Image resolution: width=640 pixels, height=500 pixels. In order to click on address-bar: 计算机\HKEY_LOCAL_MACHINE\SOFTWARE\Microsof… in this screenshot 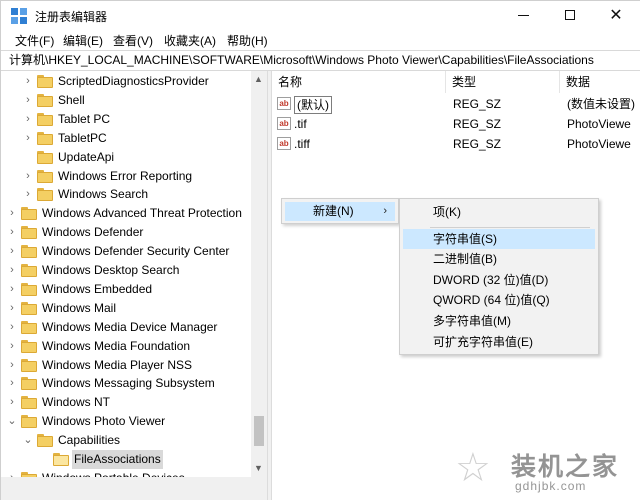, I will do `click(320, 60)`.